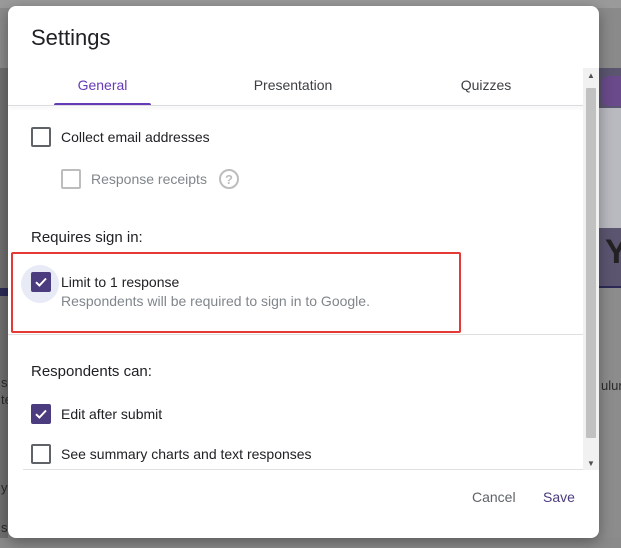 Image resolution: width=621 pixels, height=548 pixels. Describe the element at coordinates (613, 252) in the screenshot. I see `background-letter: Y` at that location.